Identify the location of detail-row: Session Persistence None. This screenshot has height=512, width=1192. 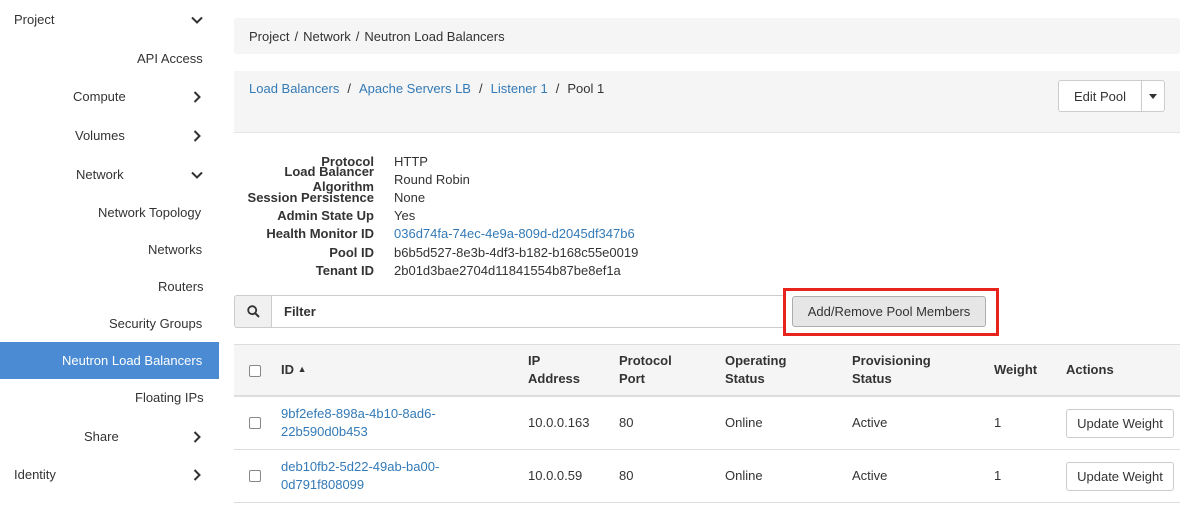
(484, 197).